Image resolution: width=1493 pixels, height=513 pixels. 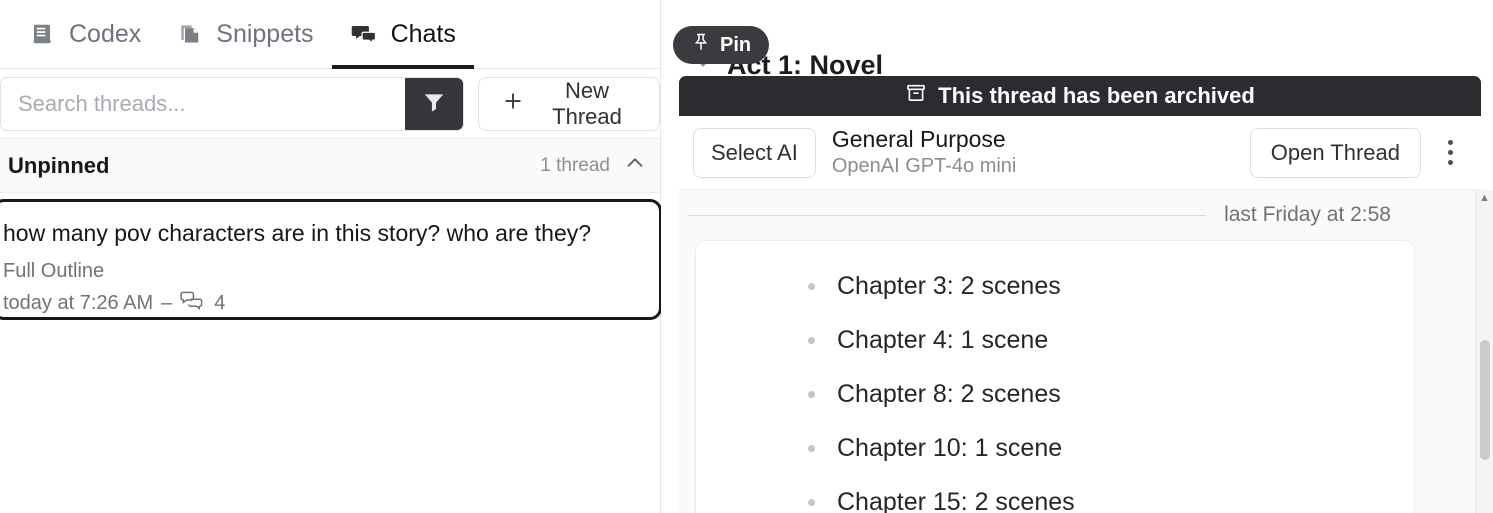 I want to click on comments-icon, so click(x=193, y=304).